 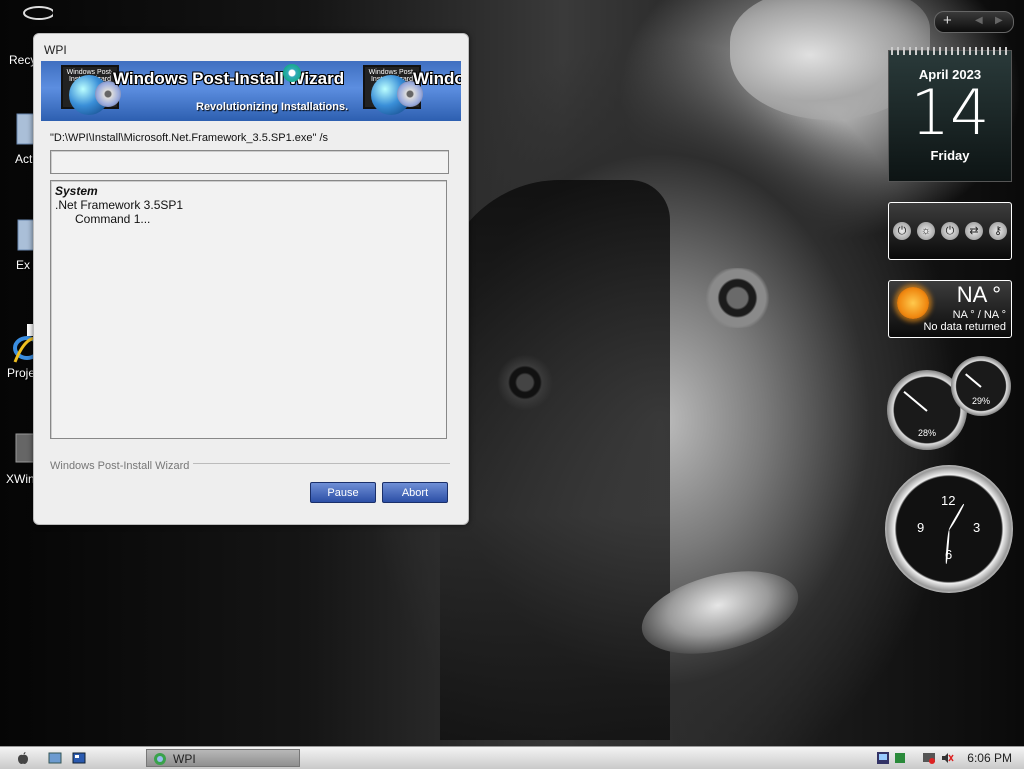 What do you see at coordinates (25, 448) in the screenshot?
I see `application-icon` at bounding box center [25, 448].